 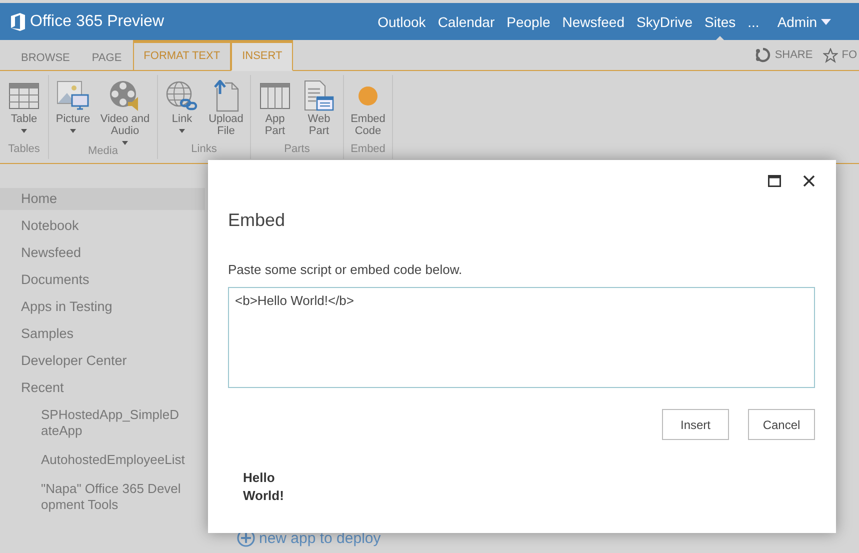 What do you see at coordinates (92, 460) in the screenshot?
I see `nav-item: AutohostedEmployeeList` at bounding box center [92, 460].